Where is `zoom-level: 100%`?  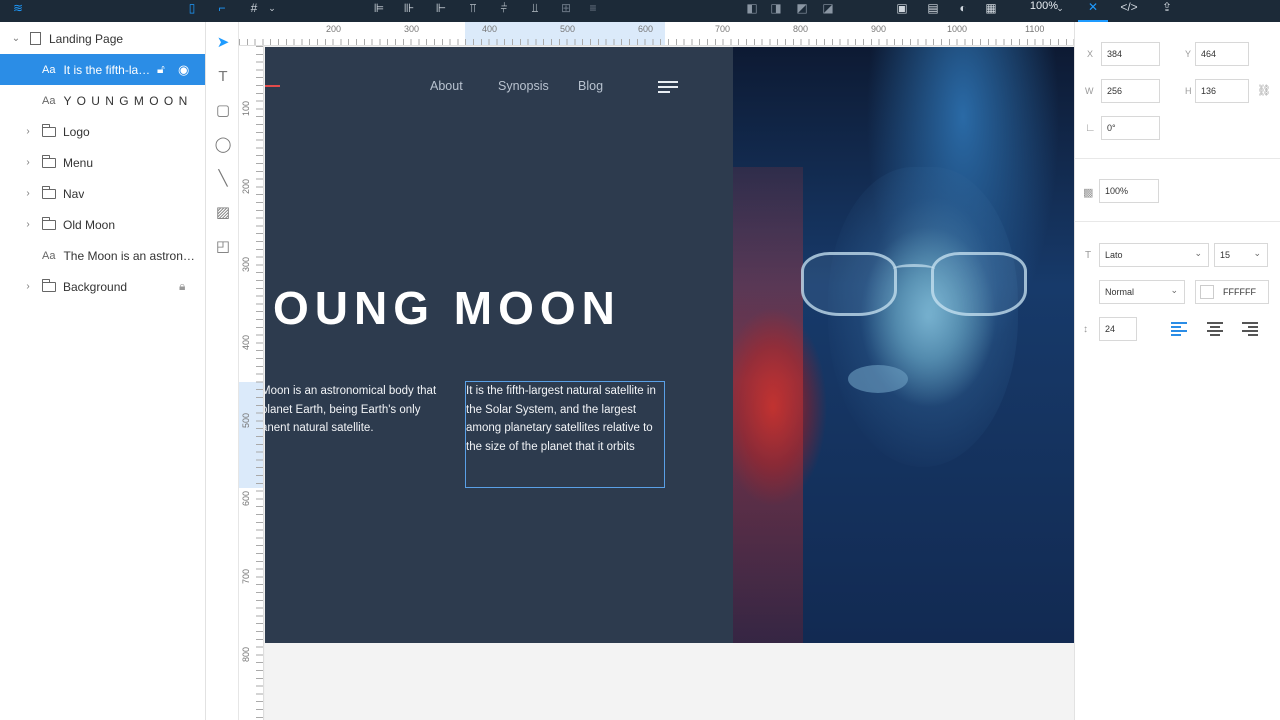
zoom-level: 100% is located at coordinates (1044, 7).